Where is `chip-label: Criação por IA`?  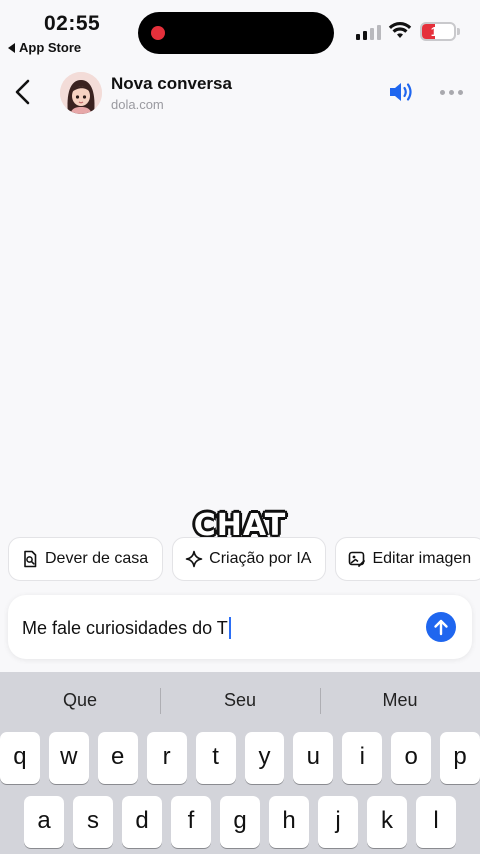
chip-label: Criação por IA is located at coordinates (260, 558).